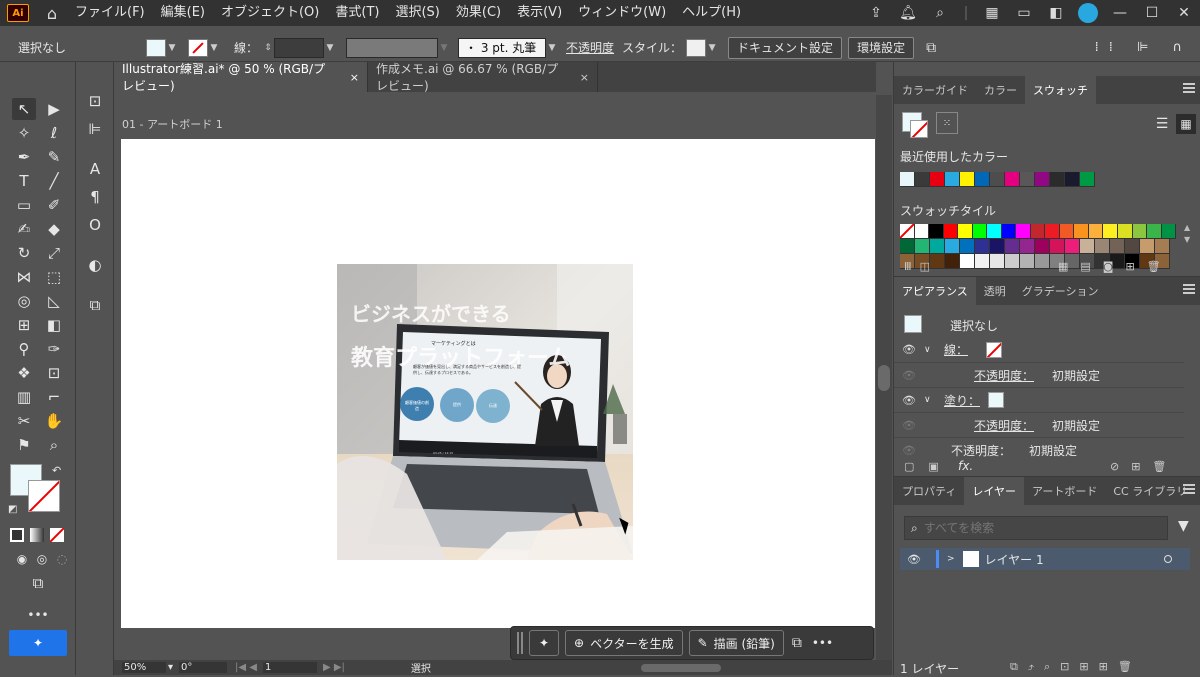 This screenshot has height=677, width=1200. What do you see at coordinates (24, 349) in the screenshot?
I see `eyedropper-icon: ⚲` at bounding box center [24, 349].